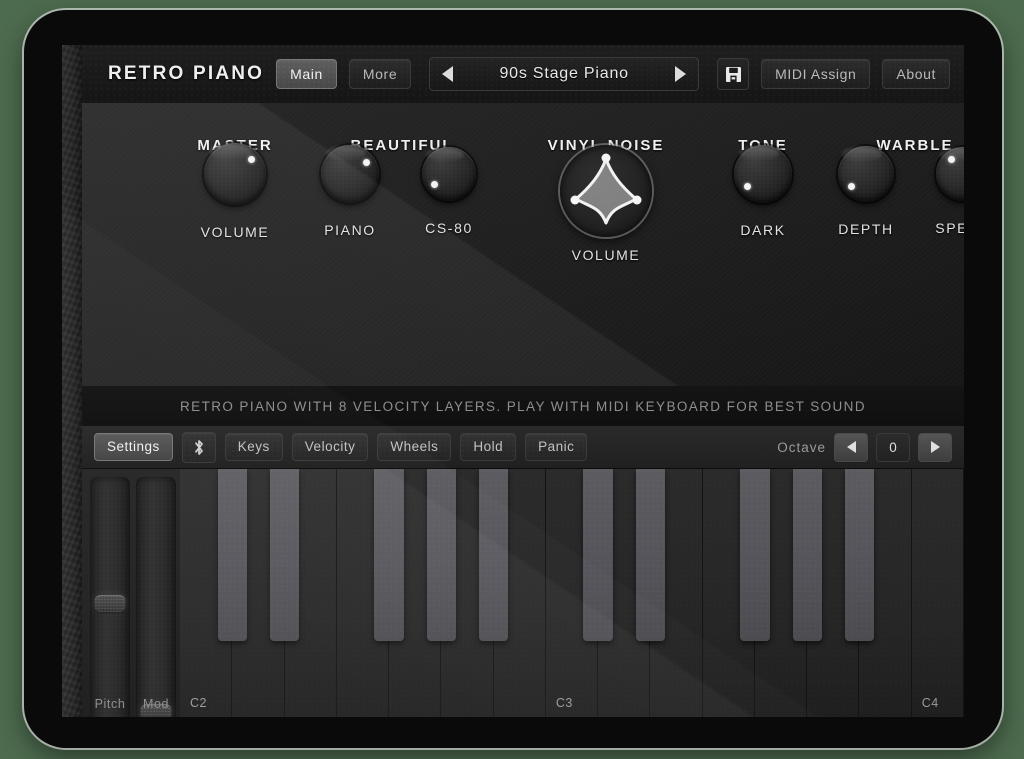 Image resolution: width=1024 pixels, height=759 pixels. Describe the element at coordinates (156, 704) in the screenshot. I see `mod-wheel-label: Mod` at that location.